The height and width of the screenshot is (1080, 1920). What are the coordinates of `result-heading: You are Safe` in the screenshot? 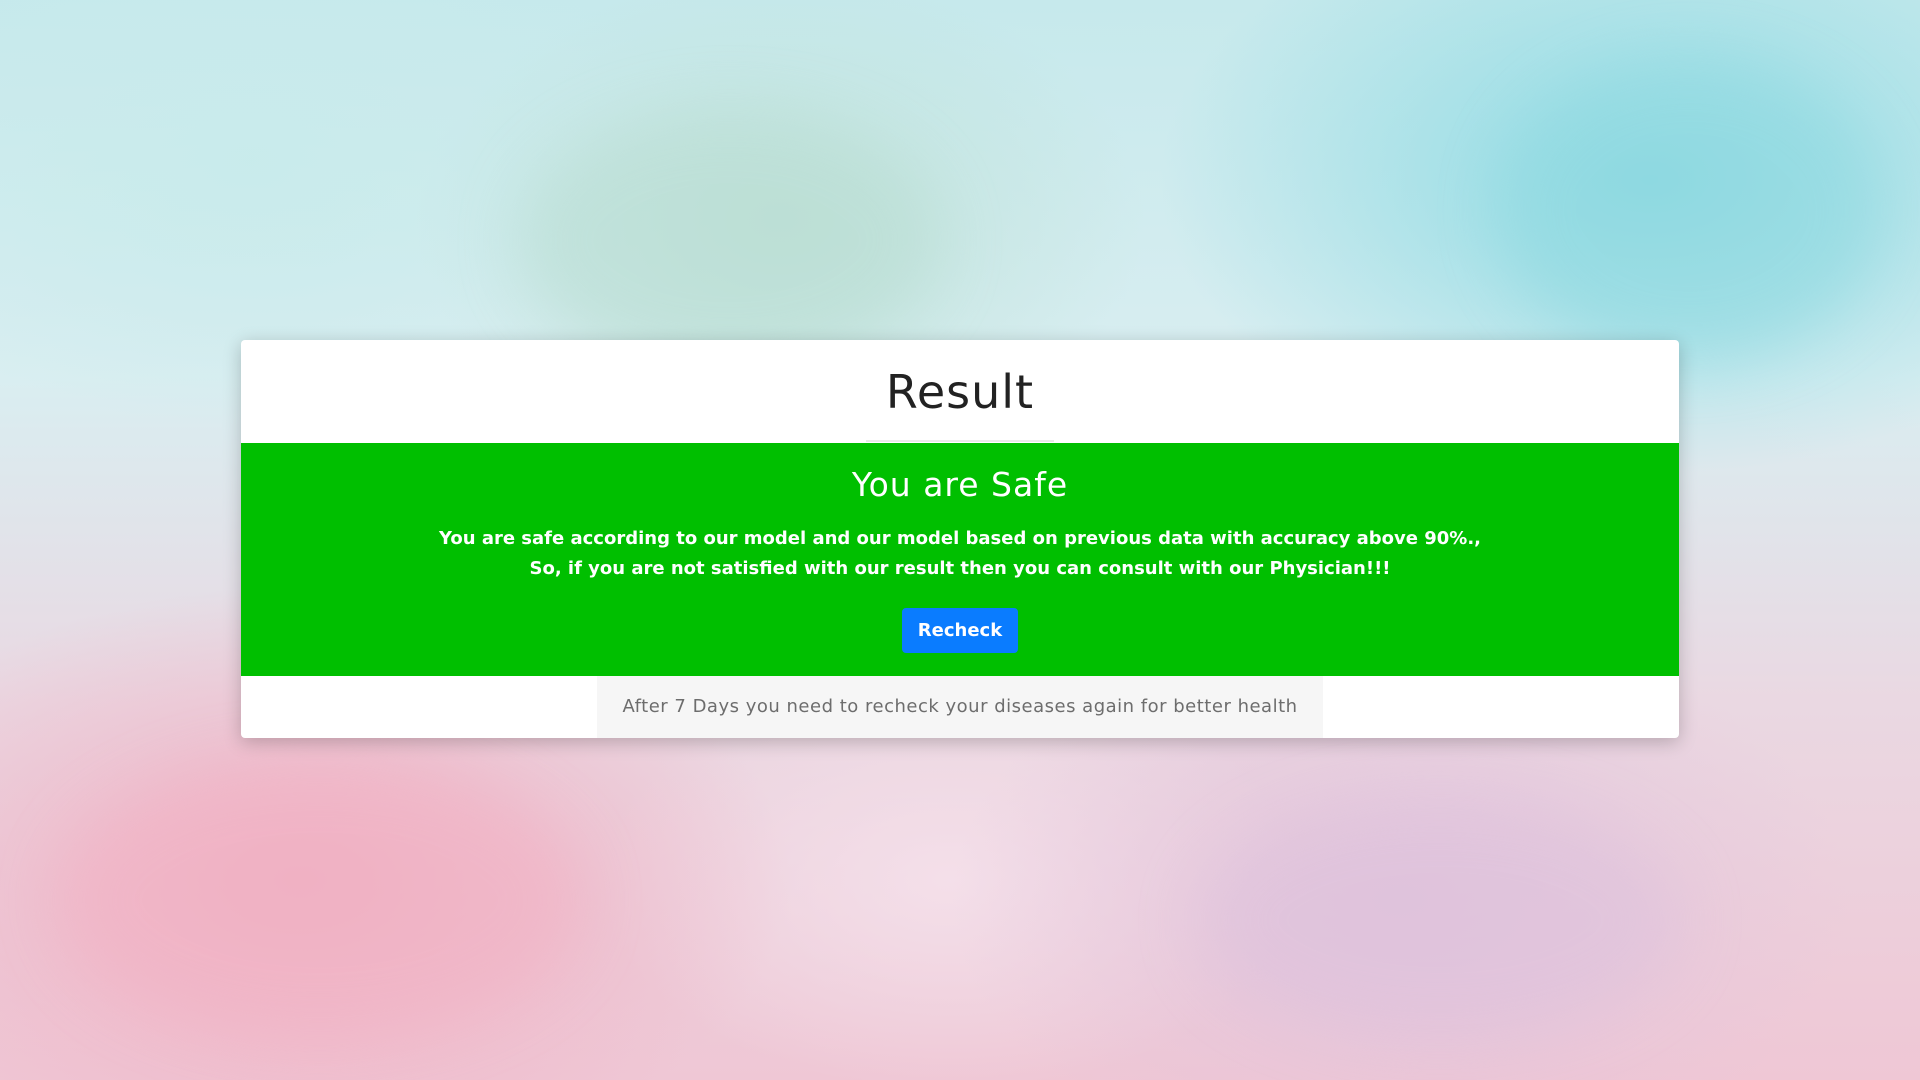 It's located at (960, 484).